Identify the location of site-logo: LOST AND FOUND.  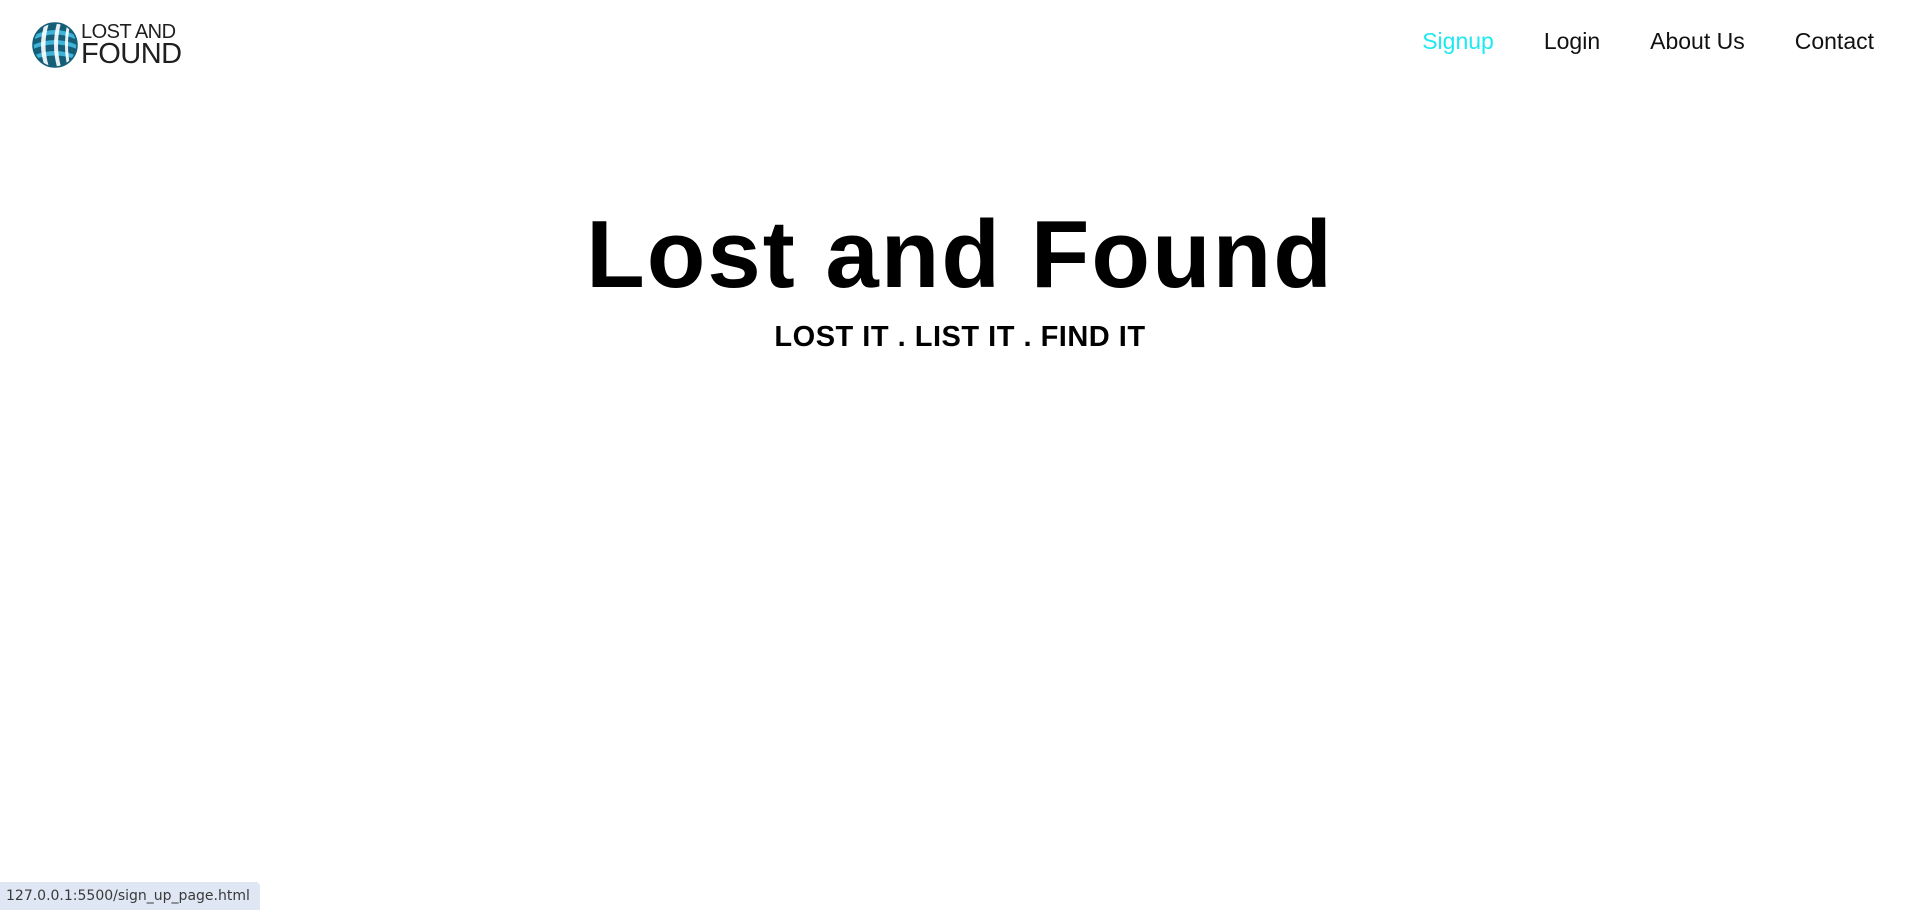
(106, 44).